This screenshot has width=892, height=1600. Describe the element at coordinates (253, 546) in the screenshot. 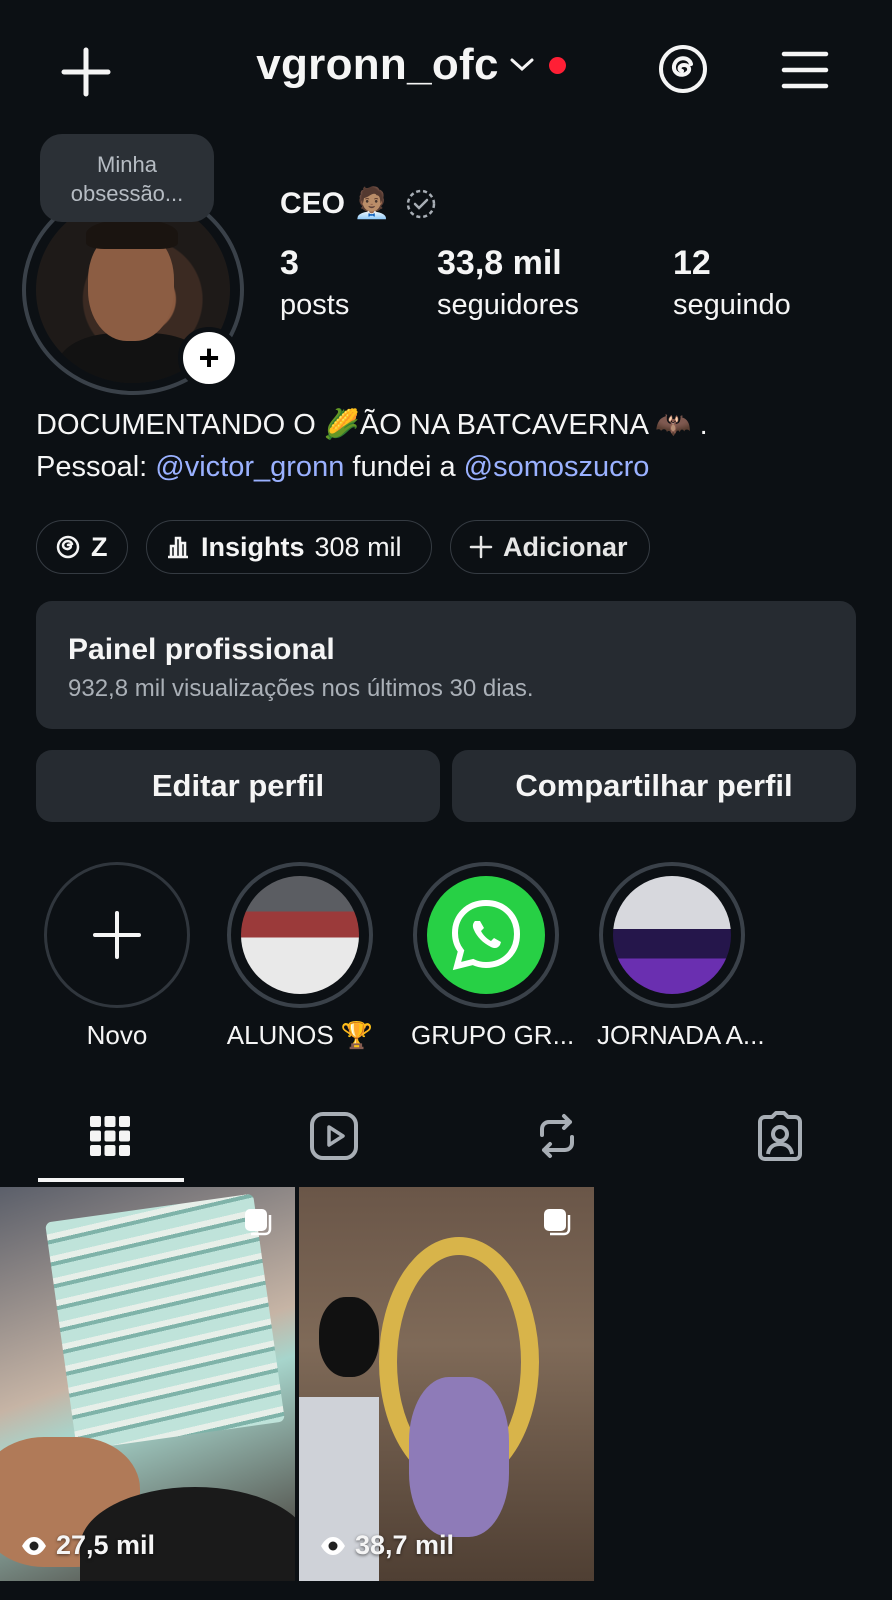

I see `insights-label: Insights` at that location.